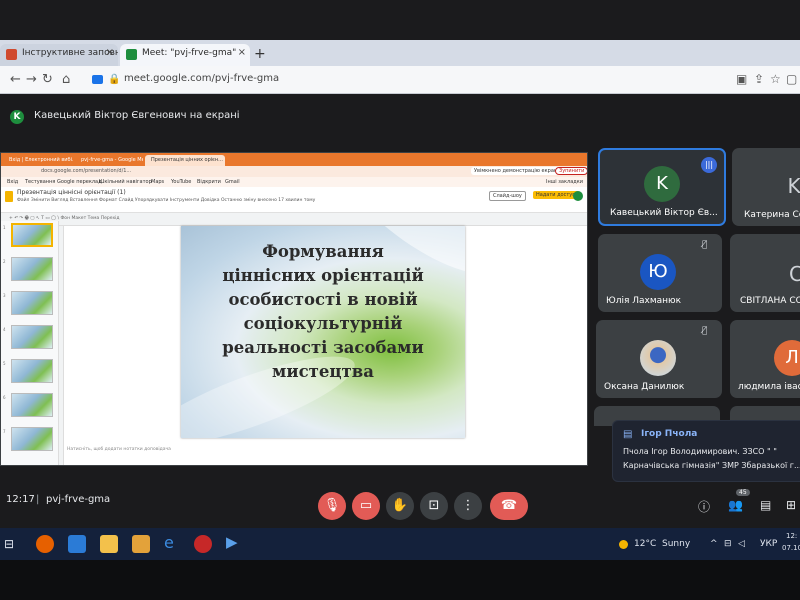 The width and height of the screenshot is (800, 600). I want to click on meeting-info-icon: ⓘ, so click(704, 506).